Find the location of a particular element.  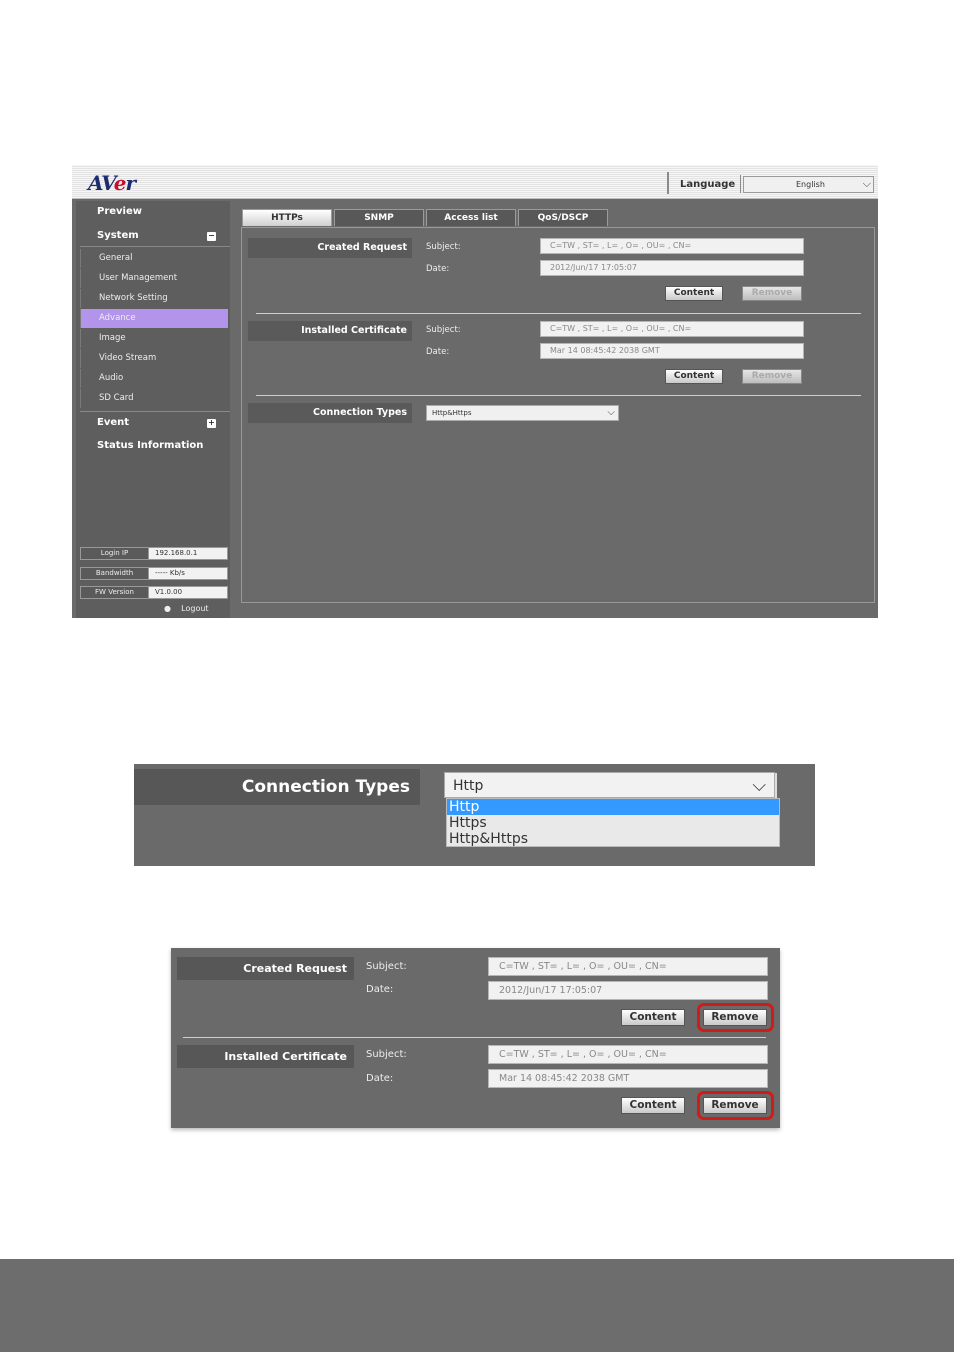

logout-link: ● Logout is located at coordinates (186, 608).